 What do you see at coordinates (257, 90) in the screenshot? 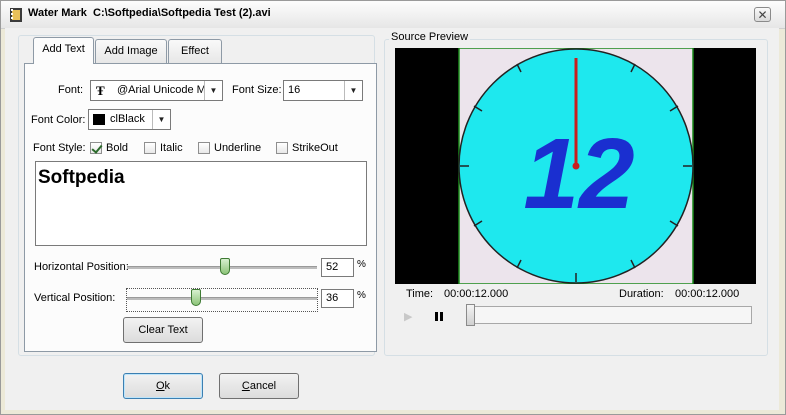
I see `font-size-label: Font Size:` at bounding box center [257, 90].